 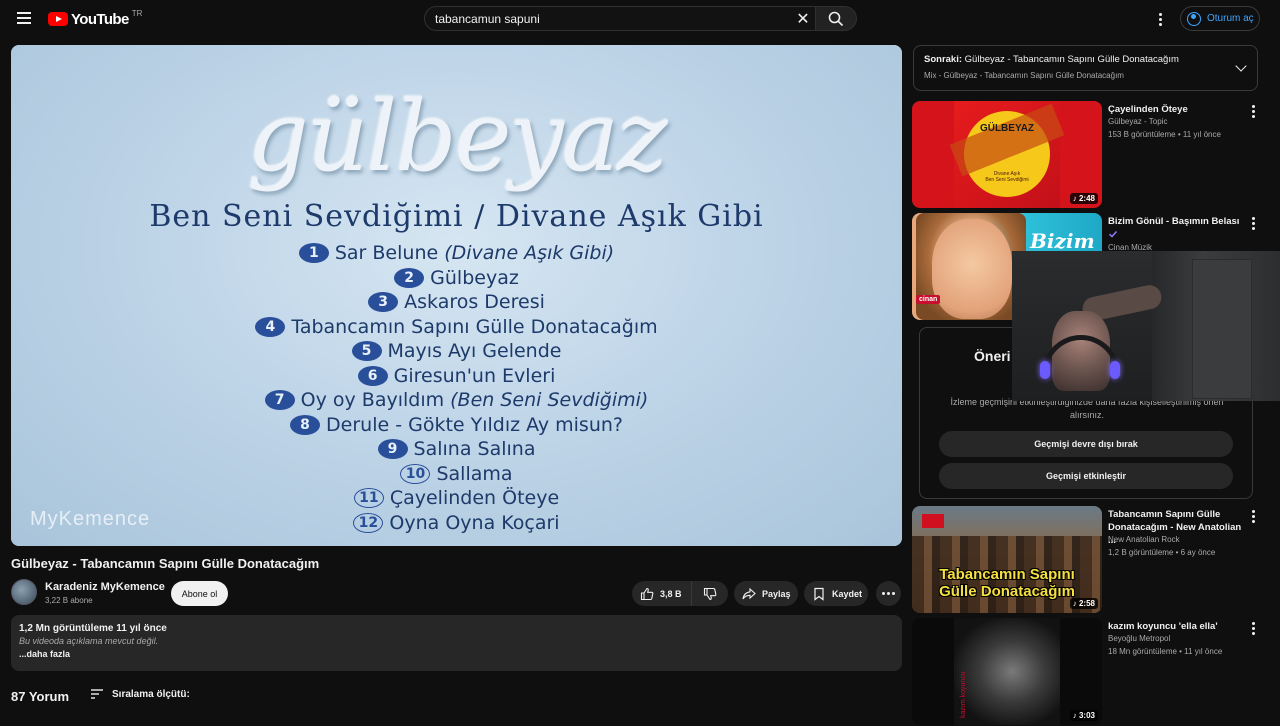 I want to click on track-number: 1, so click(x=313, y=253).